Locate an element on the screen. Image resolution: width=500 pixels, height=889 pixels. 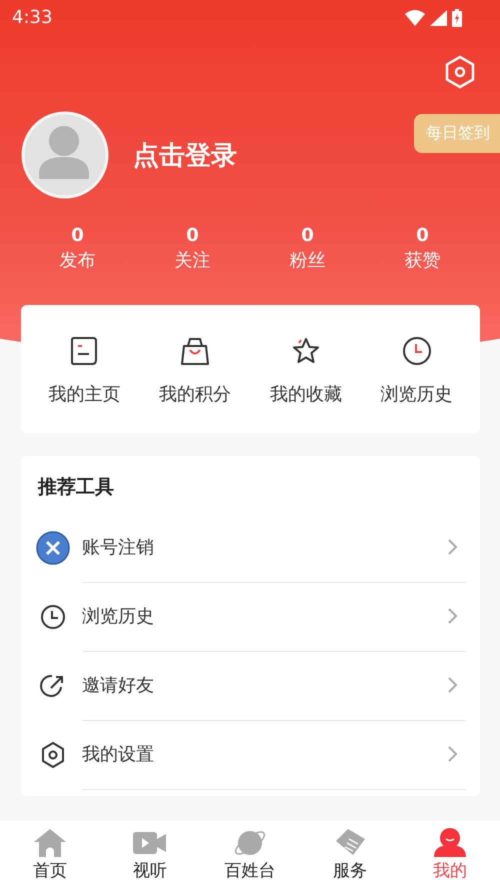
nav-tab: 服务 is located at coordinates (350, 855).